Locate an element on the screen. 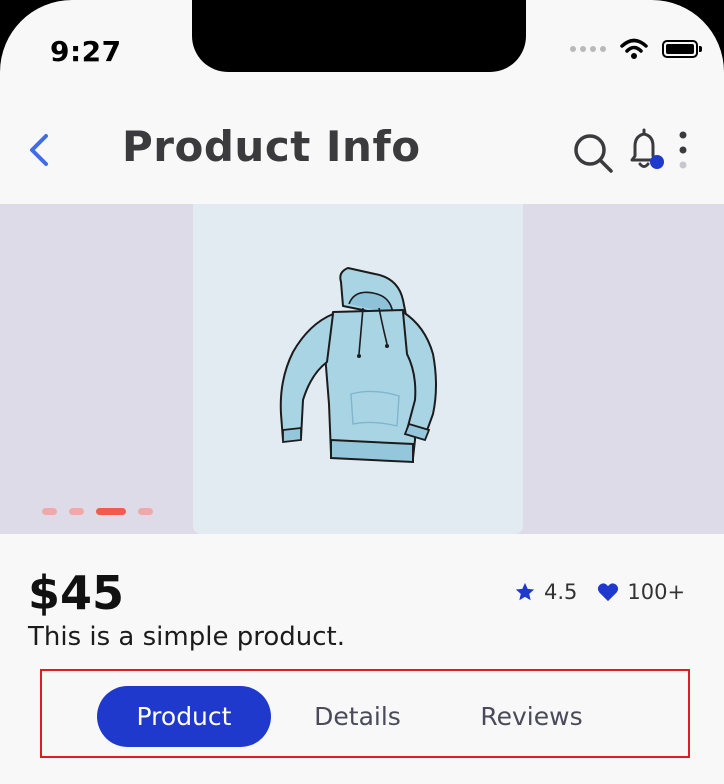 The height and width of the screenshot is (784, 724). status-icons is located at coordinates (636, 49).